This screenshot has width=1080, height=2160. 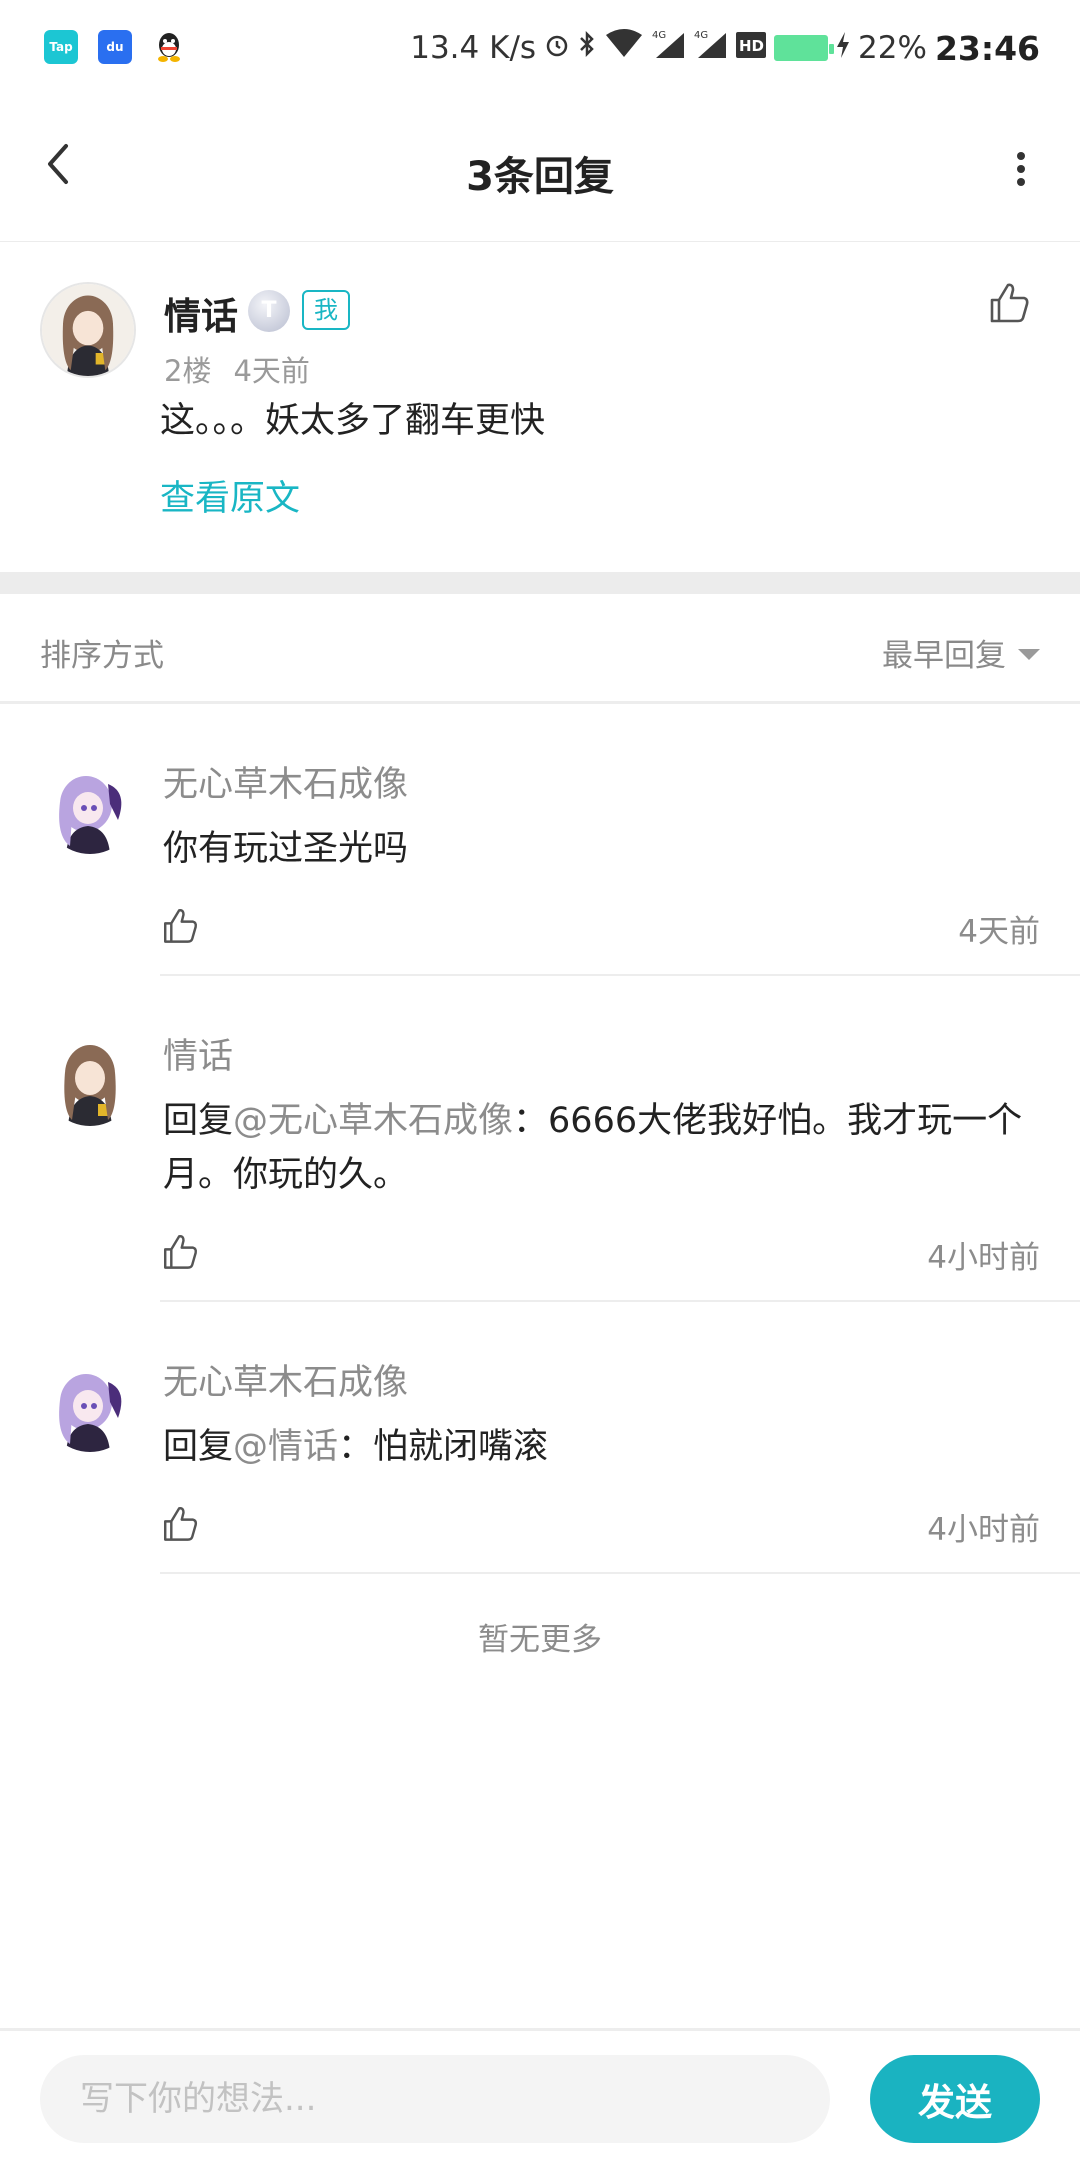 I want to click on sort-dropdown: 最早回复, so click(x=961, y=652).